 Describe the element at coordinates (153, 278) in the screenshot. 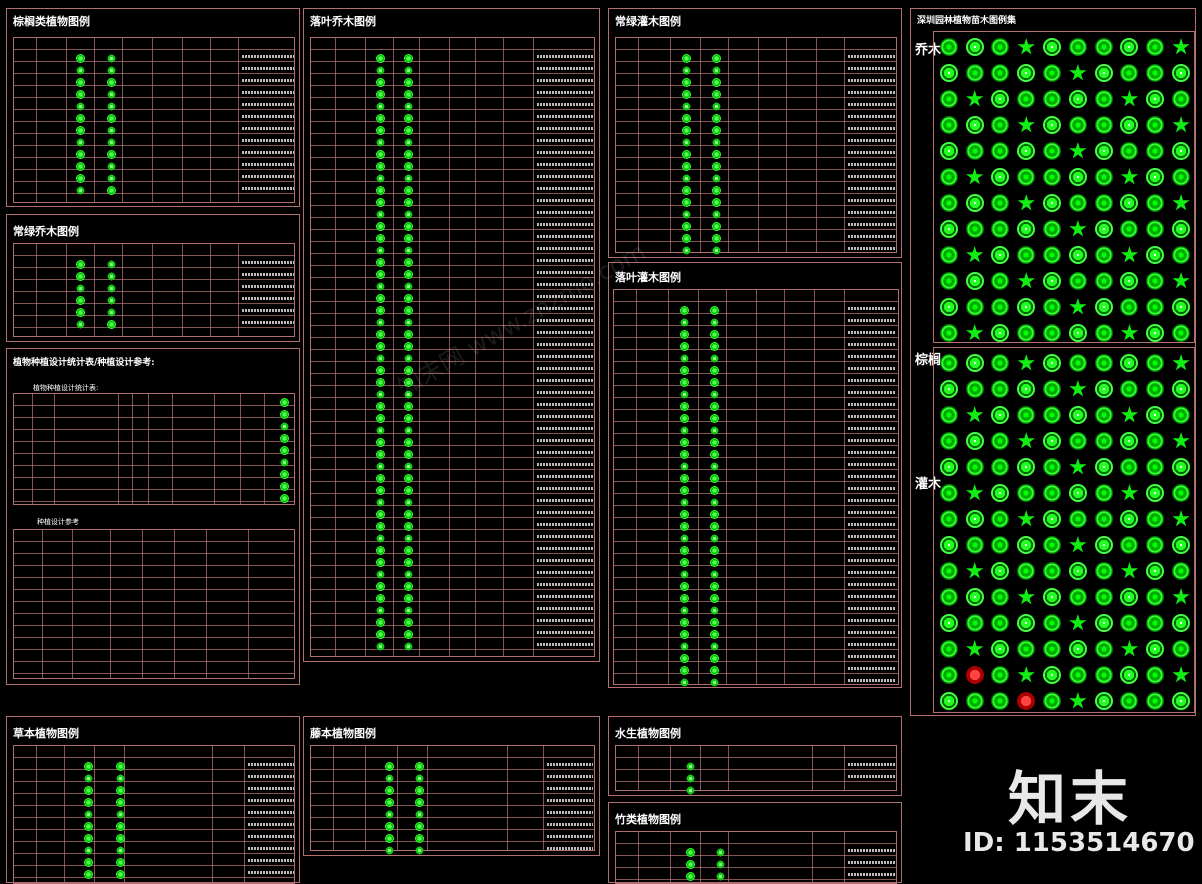

I see `evergreen-tree-legend-panel: 常绿乔木图例` at that location.